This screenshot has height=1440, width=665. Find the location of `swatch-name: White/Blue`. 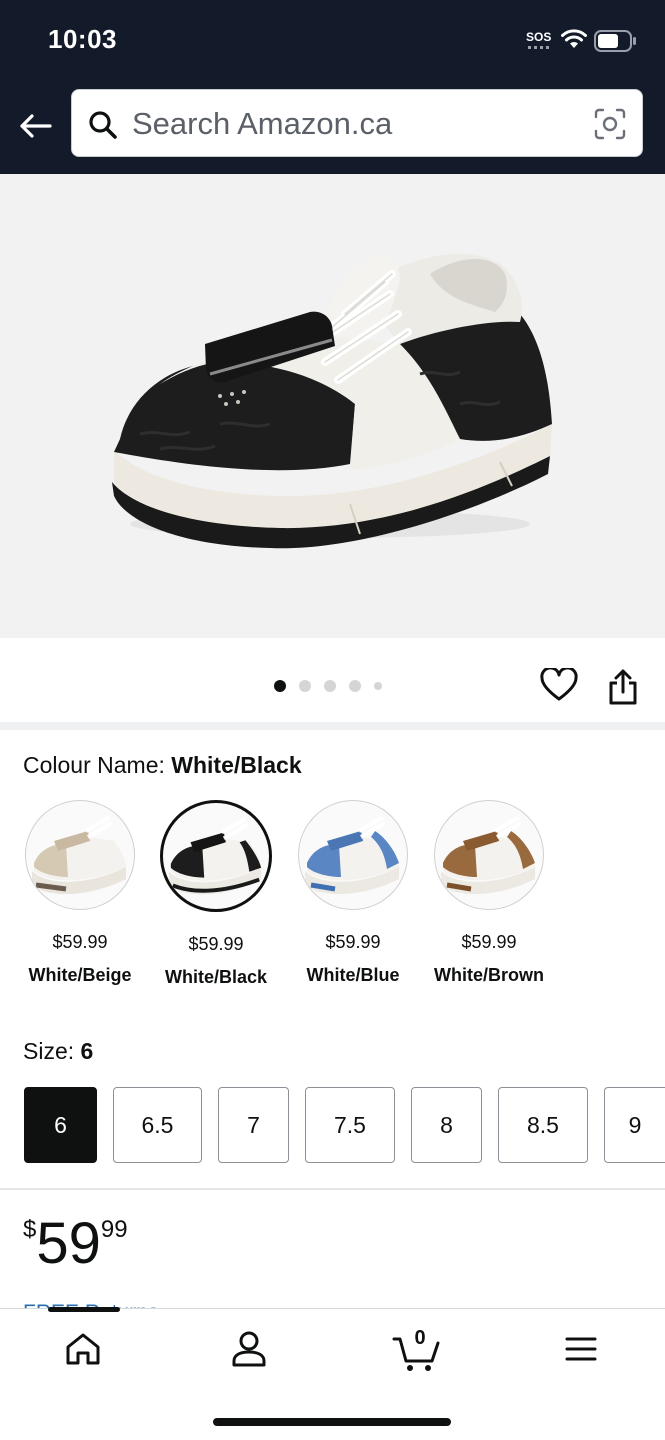

swatch-name: White/Blue is located at coordinates (353, 975).